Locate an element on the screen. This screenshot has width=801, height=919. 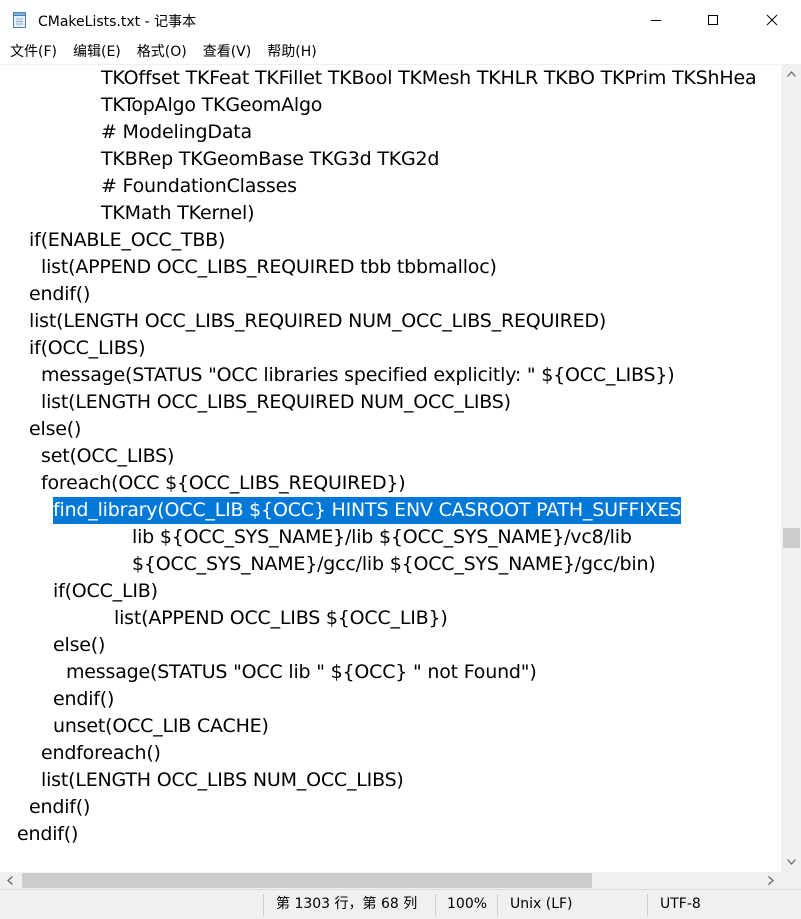
code-line: # FoundationClasses is located at coordinates (199, 186).